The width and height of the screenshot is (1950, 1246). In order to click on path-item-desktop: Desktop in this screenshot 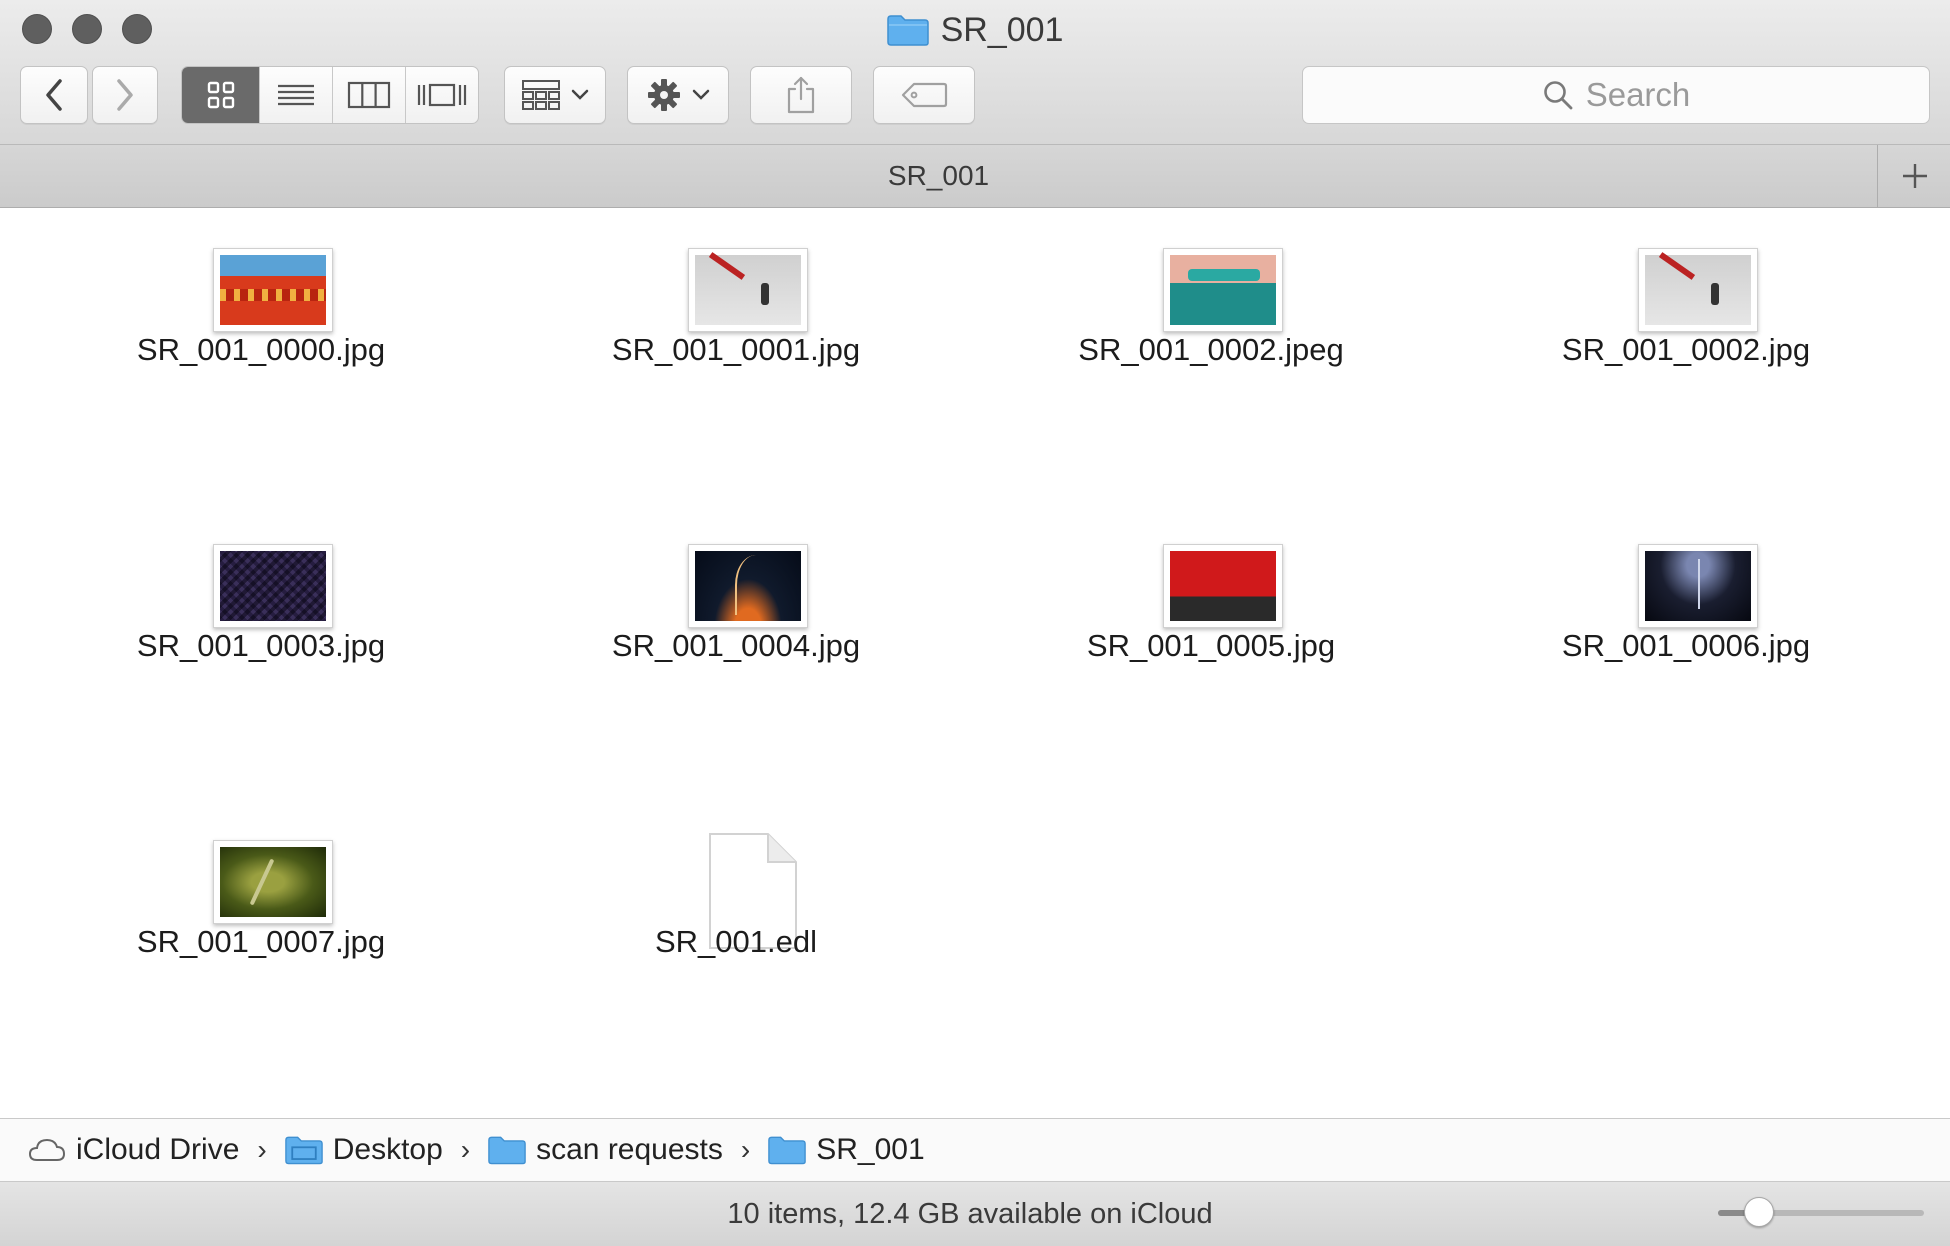, I will do `click(363, 1150)`.